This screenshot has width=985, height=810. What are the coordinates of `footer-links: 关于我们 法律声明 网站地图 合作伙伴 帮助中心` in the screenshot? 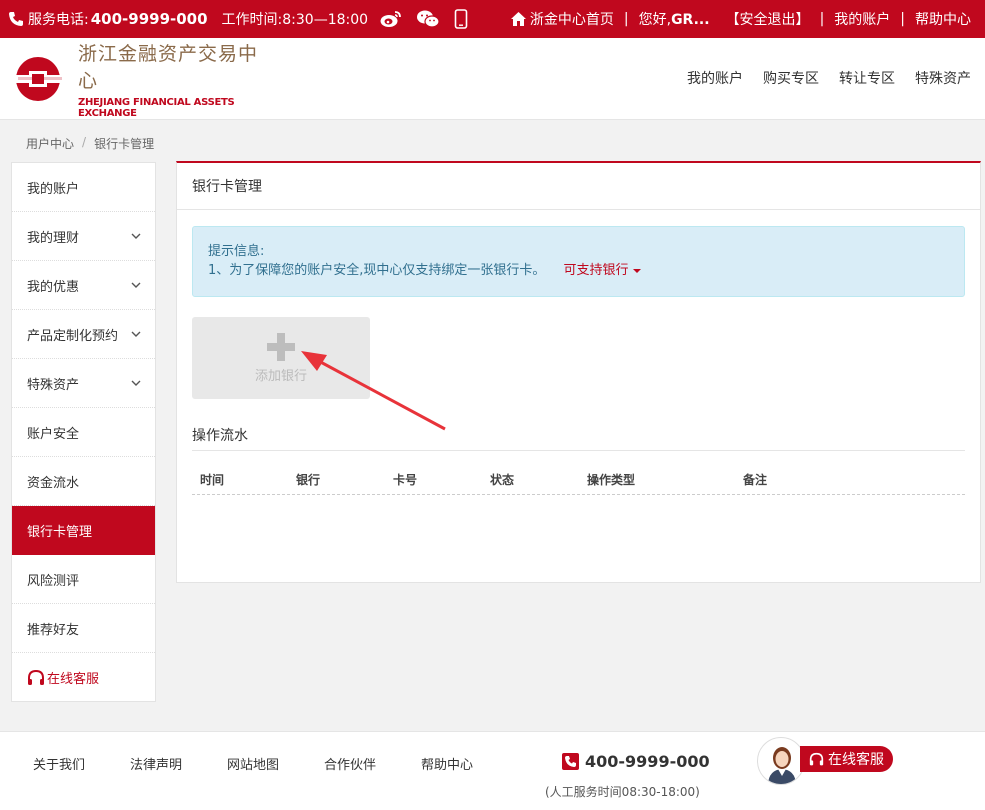 It's located at (275, 763).